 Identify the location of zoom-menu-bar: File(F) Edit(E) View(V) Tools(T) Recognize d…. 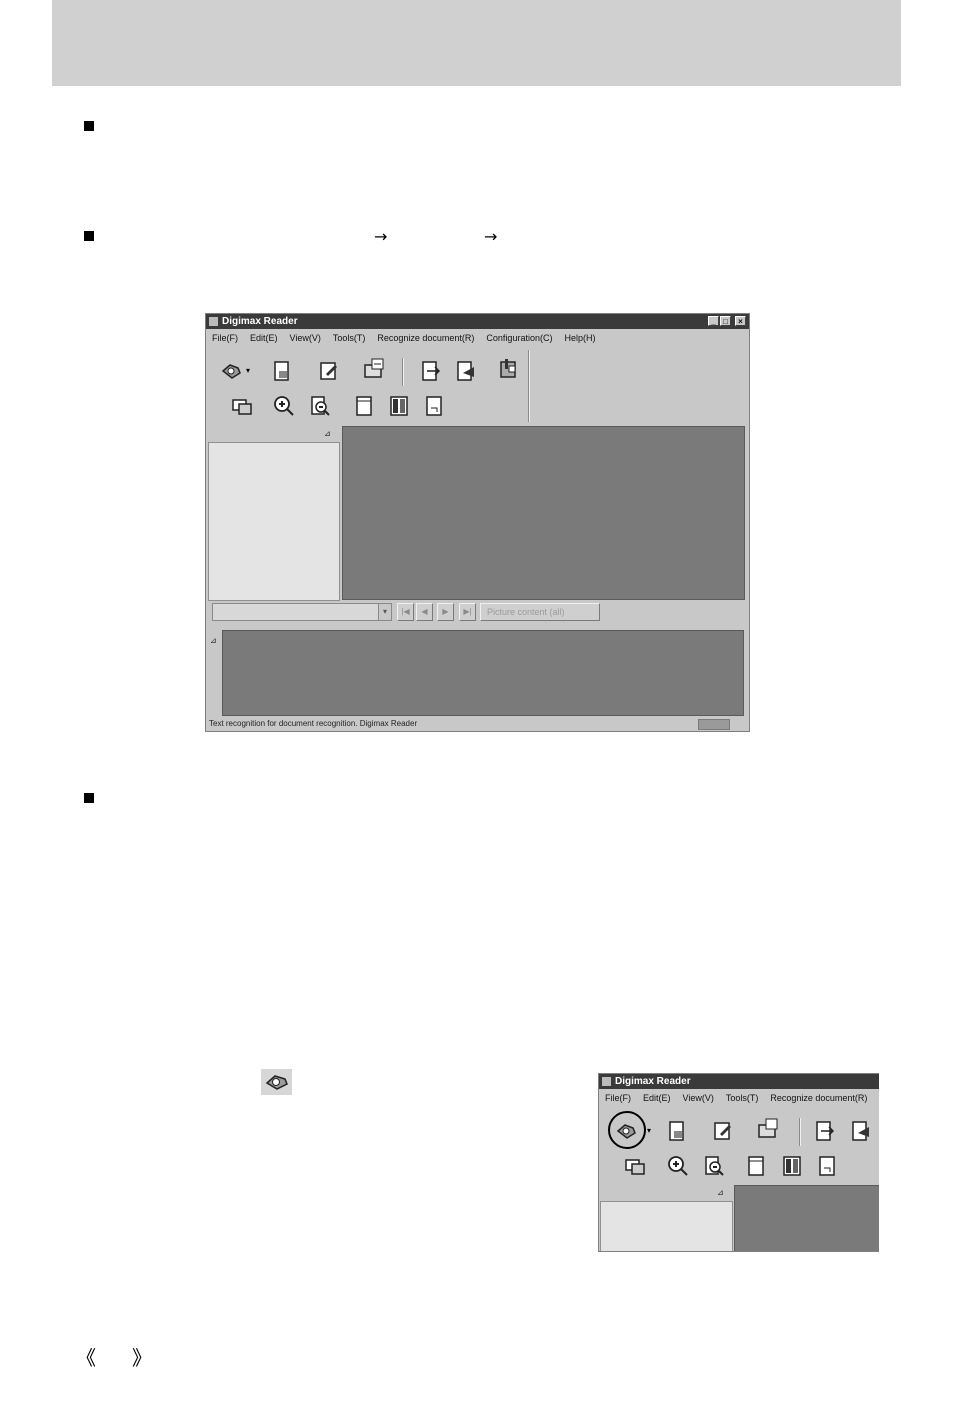
(739, 1098).